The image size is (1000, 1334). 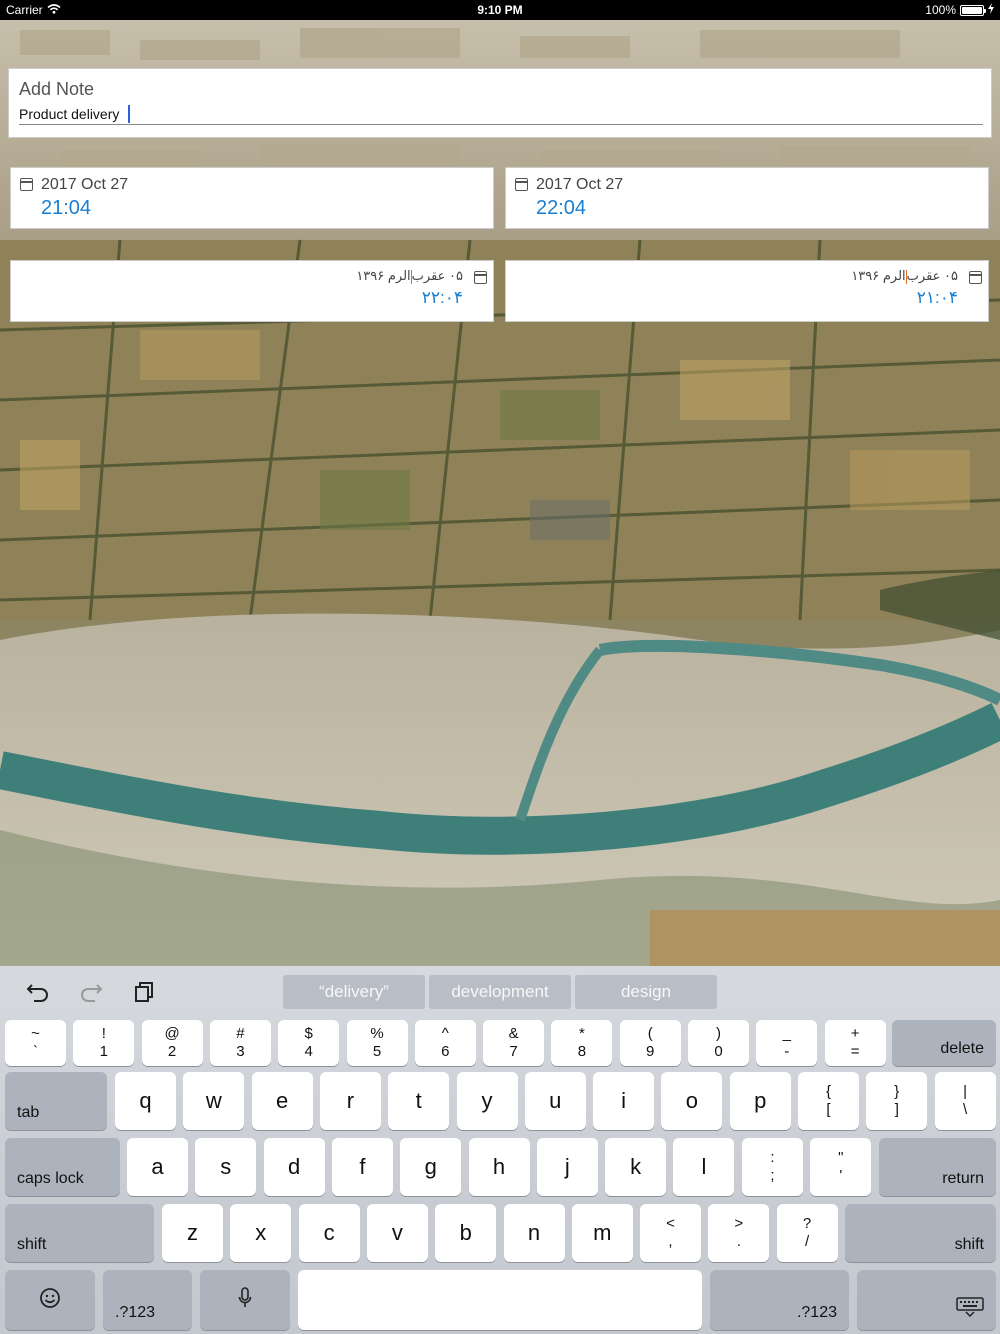 I want to click on number-key: * 8, so click(x=582, y=1043).